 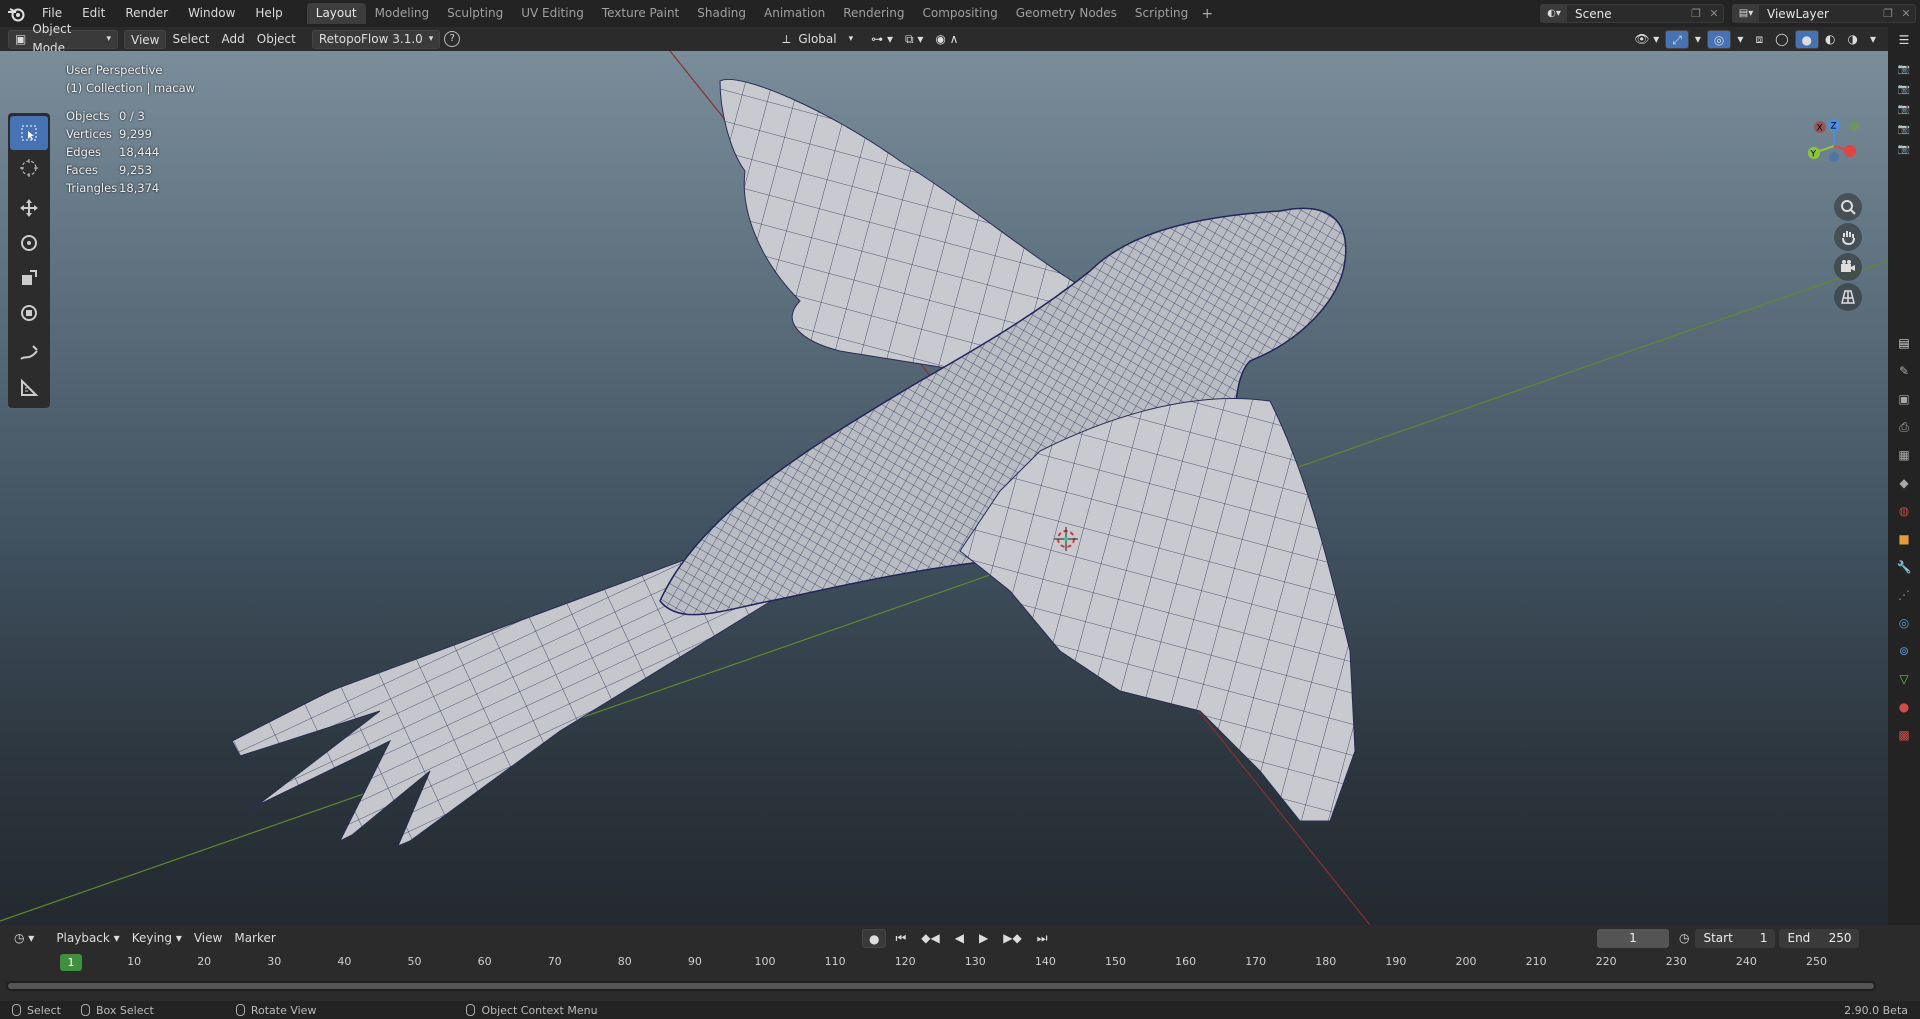 I want to click on menu-render: Render, so click(x=146, y=13).